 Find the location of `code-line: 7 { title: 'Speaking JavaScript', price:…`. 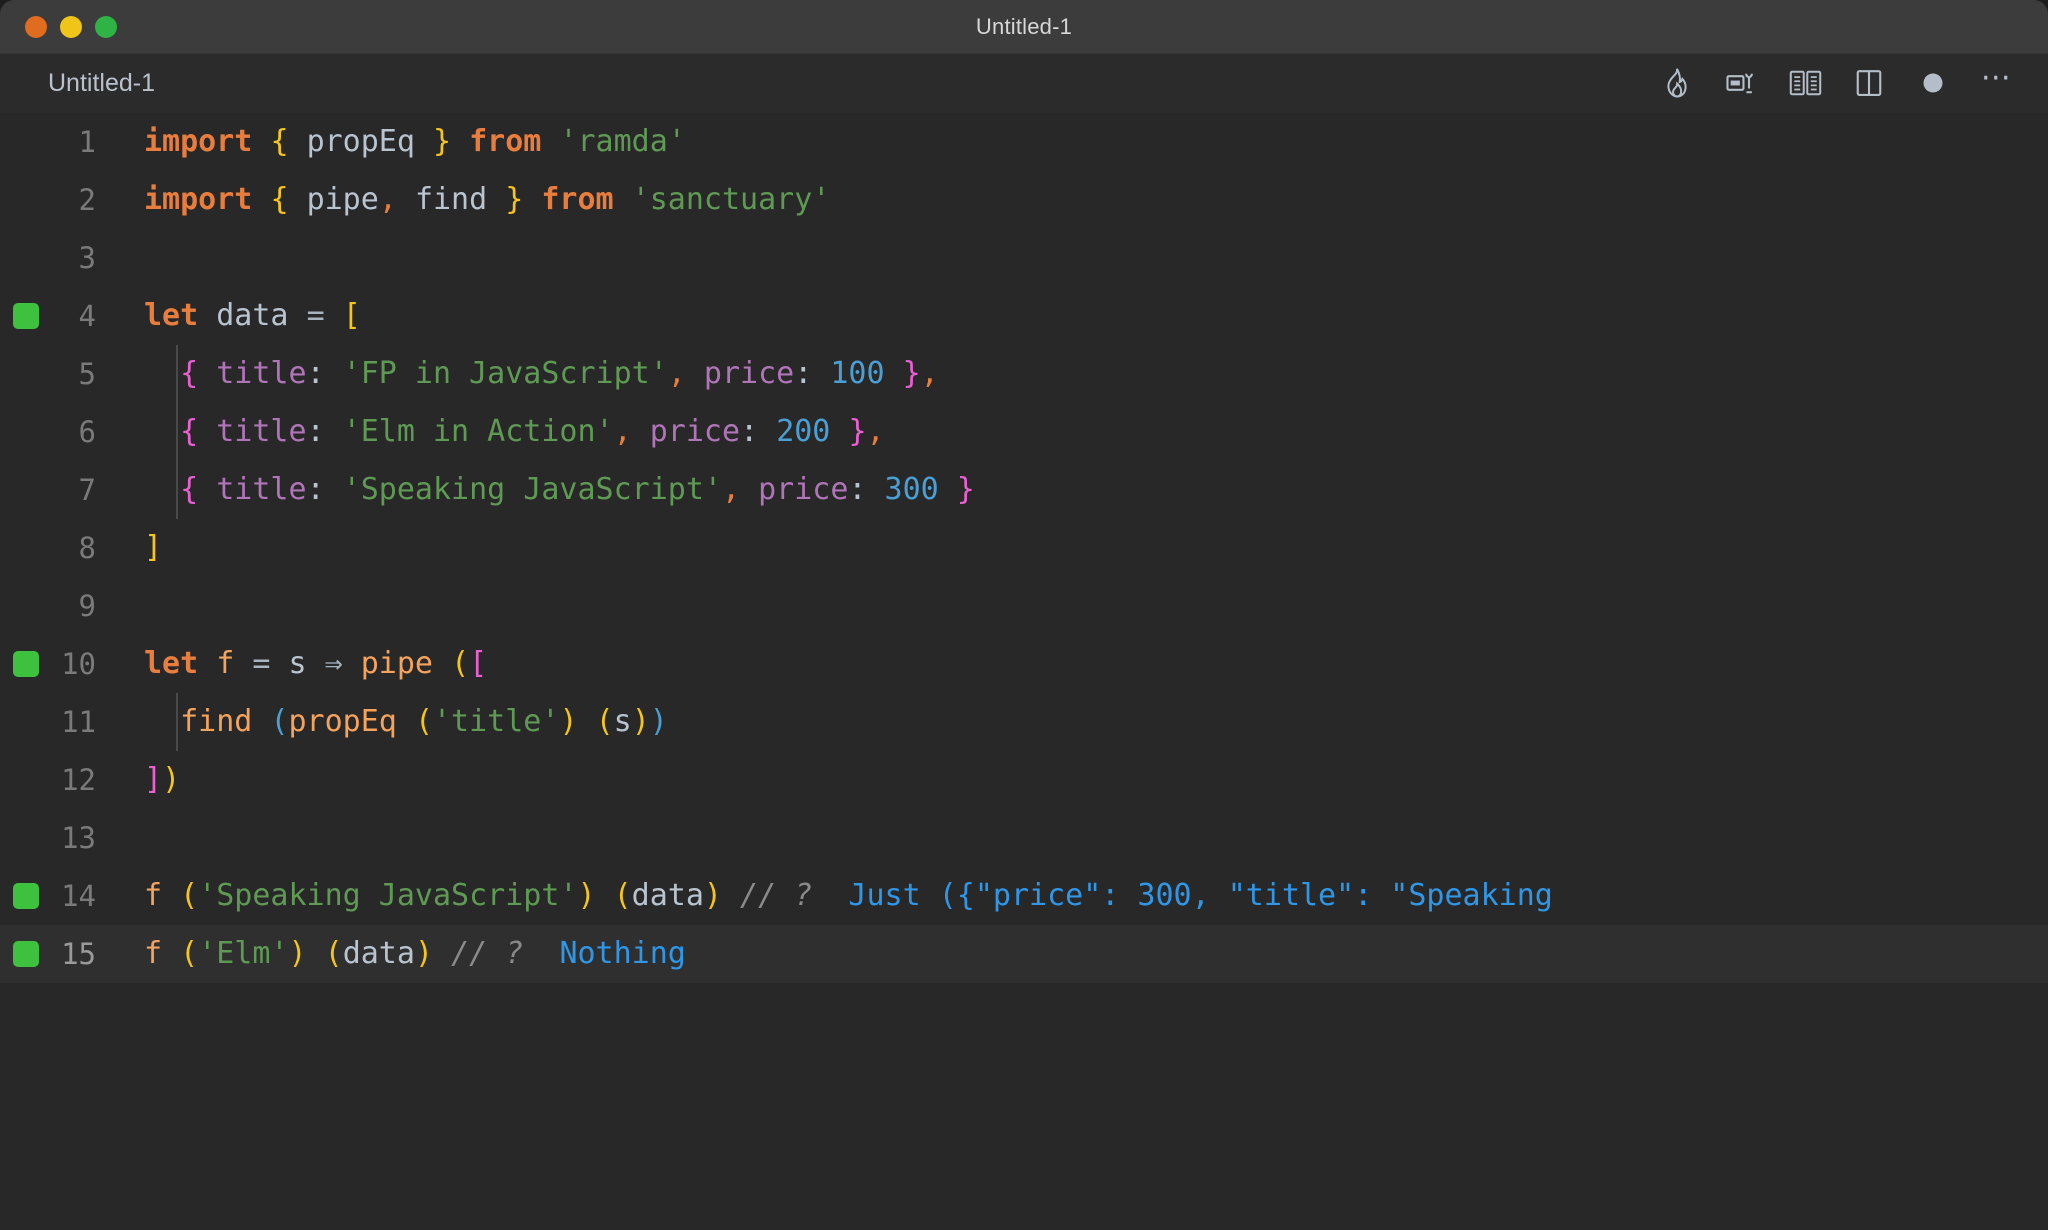

code-line: 7 { title: 'Speaking JavaScript', price:… is located at coordinates (1024, 490).